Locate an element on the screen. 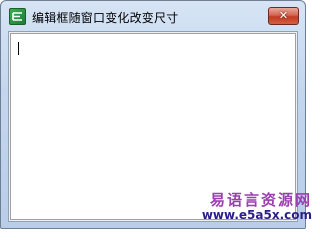 This screenshot has height=240, width=320. close-button: ✕ is located at coordinates (283, 16).